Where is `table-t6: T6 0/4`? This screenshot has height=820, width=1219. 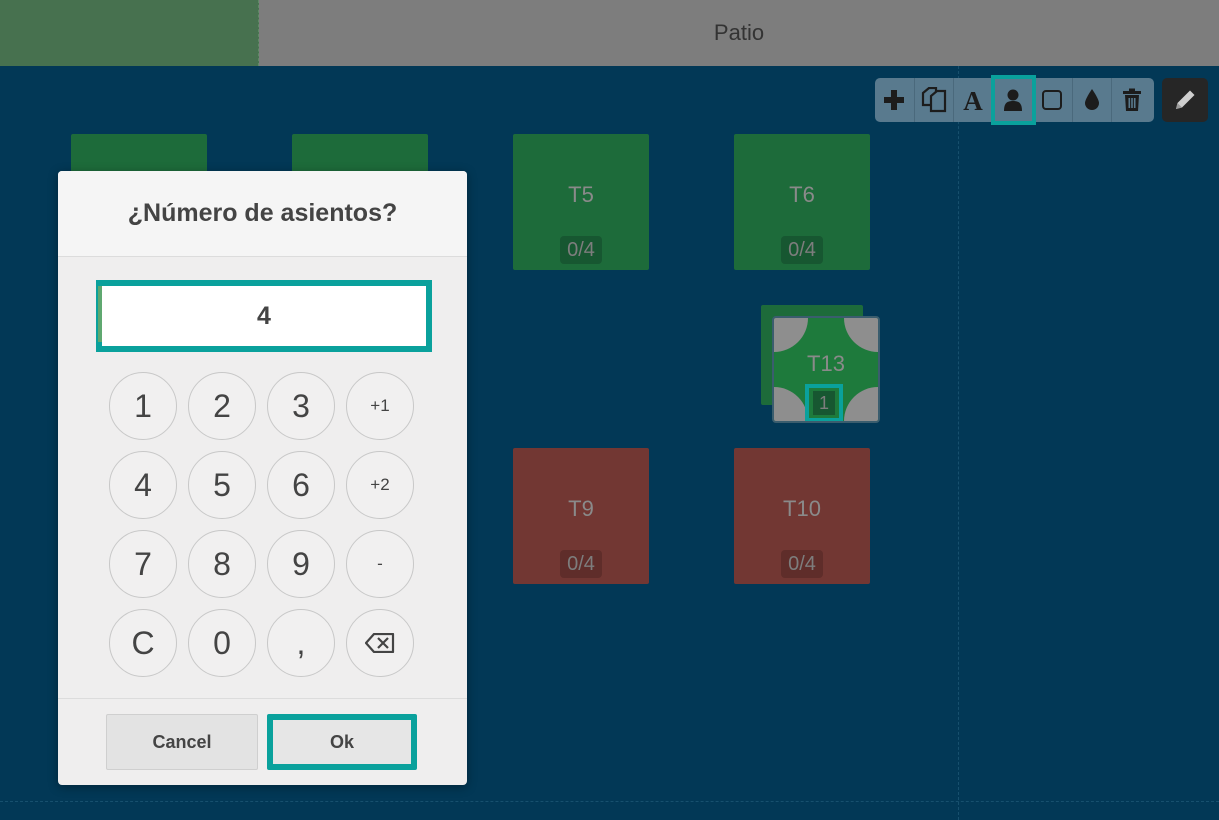 table-t6: T6 0/4 is located at coordinates (802, 202).